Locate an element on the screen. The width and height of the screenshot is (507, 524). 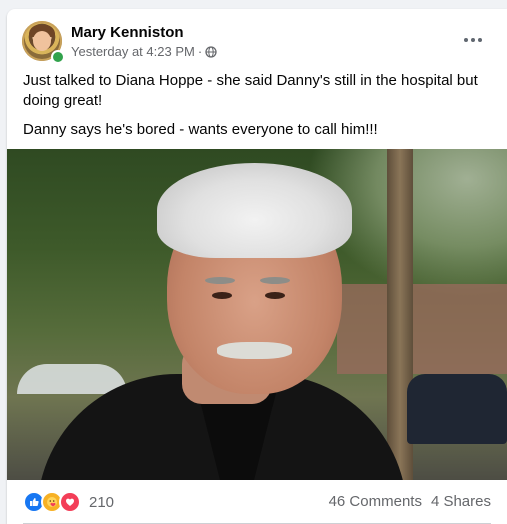
post-meta: Yesterday at 4:23 PM · is located at coordinates (144, 51).